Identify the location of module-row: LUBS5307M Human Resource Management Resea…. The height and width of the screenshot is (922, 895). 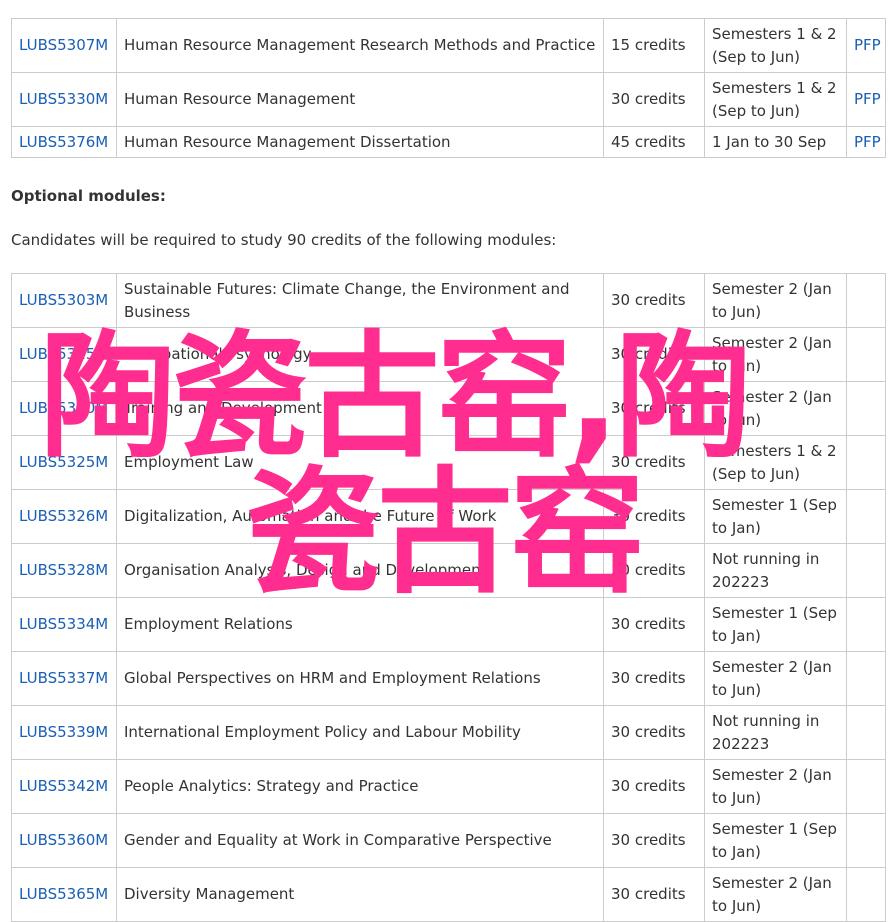
(448, 45).